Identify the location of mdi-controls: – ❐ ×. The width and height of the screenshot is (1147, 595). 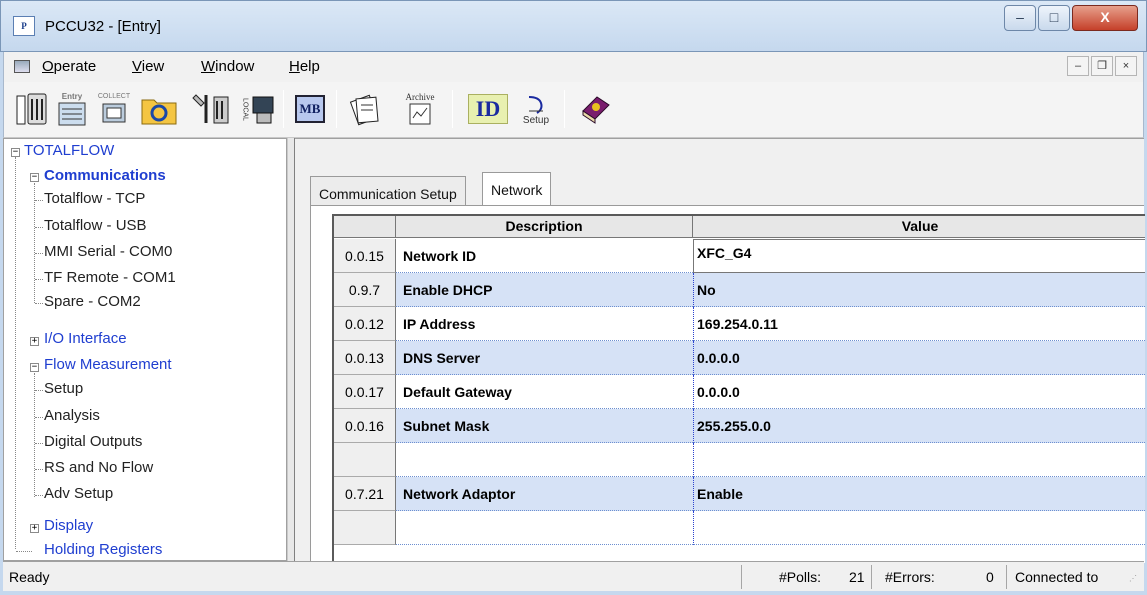
(1102, 66).